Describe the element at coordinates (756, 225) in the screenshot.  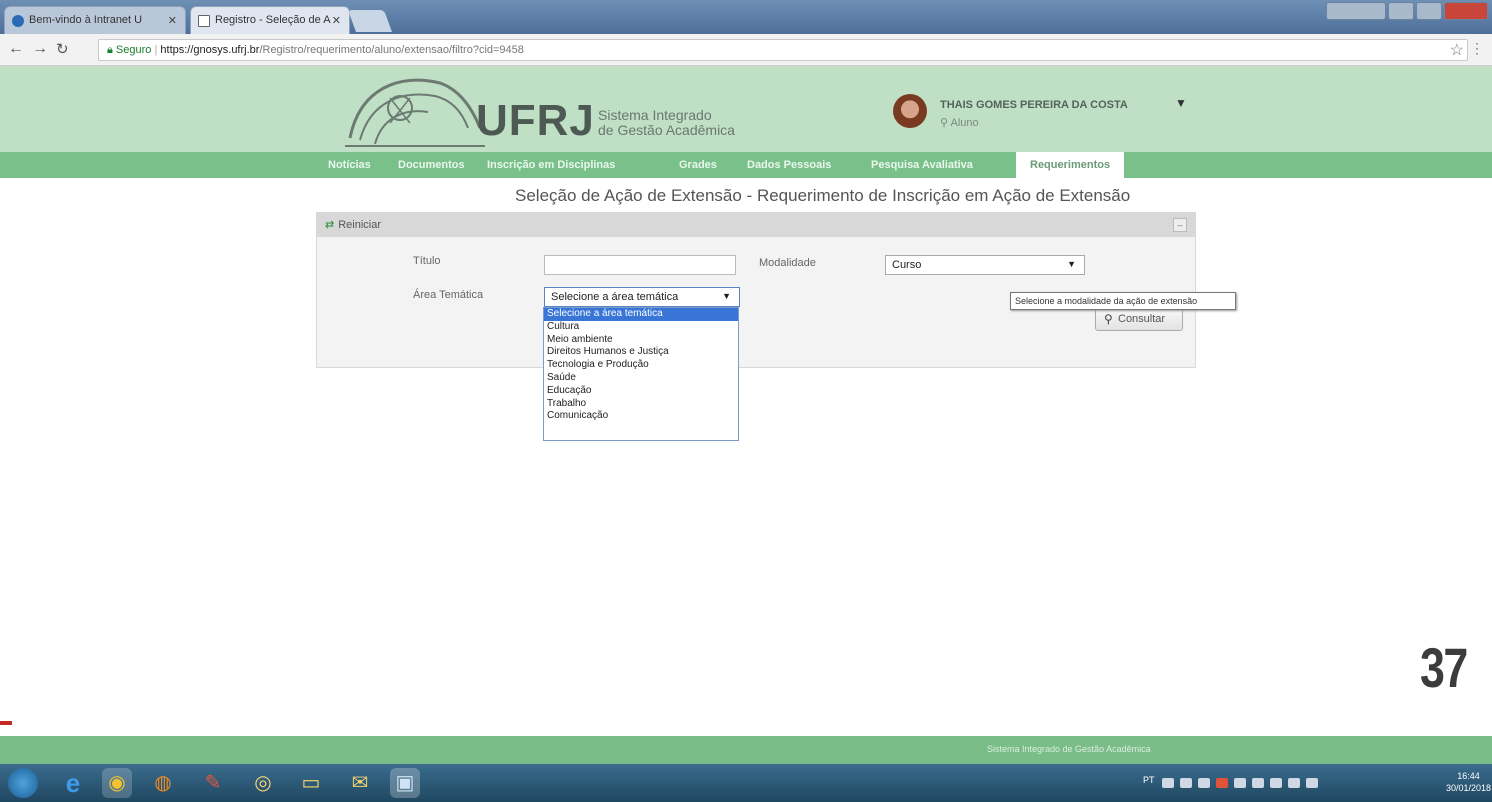
I see `filter-panel-header: ⇄ Reiniciar –` at that location.